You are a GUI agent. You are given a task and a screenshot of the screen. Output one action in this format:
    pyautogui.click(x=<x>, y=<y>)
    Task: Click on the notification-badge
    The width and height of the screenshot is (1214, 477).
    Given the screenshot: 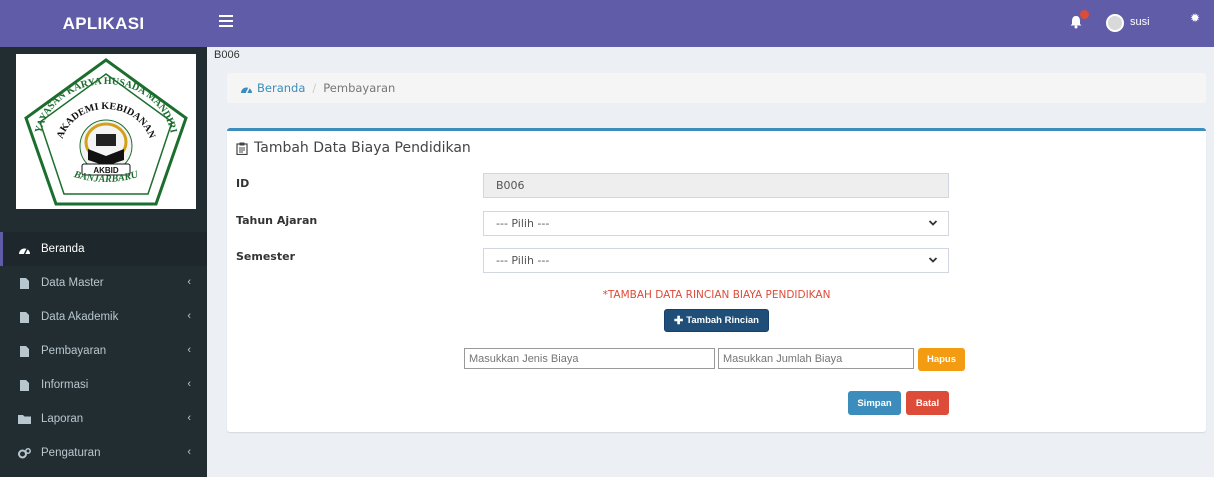 What is the action you would take?
    pyautogui.click(x=1084, y=14)
    